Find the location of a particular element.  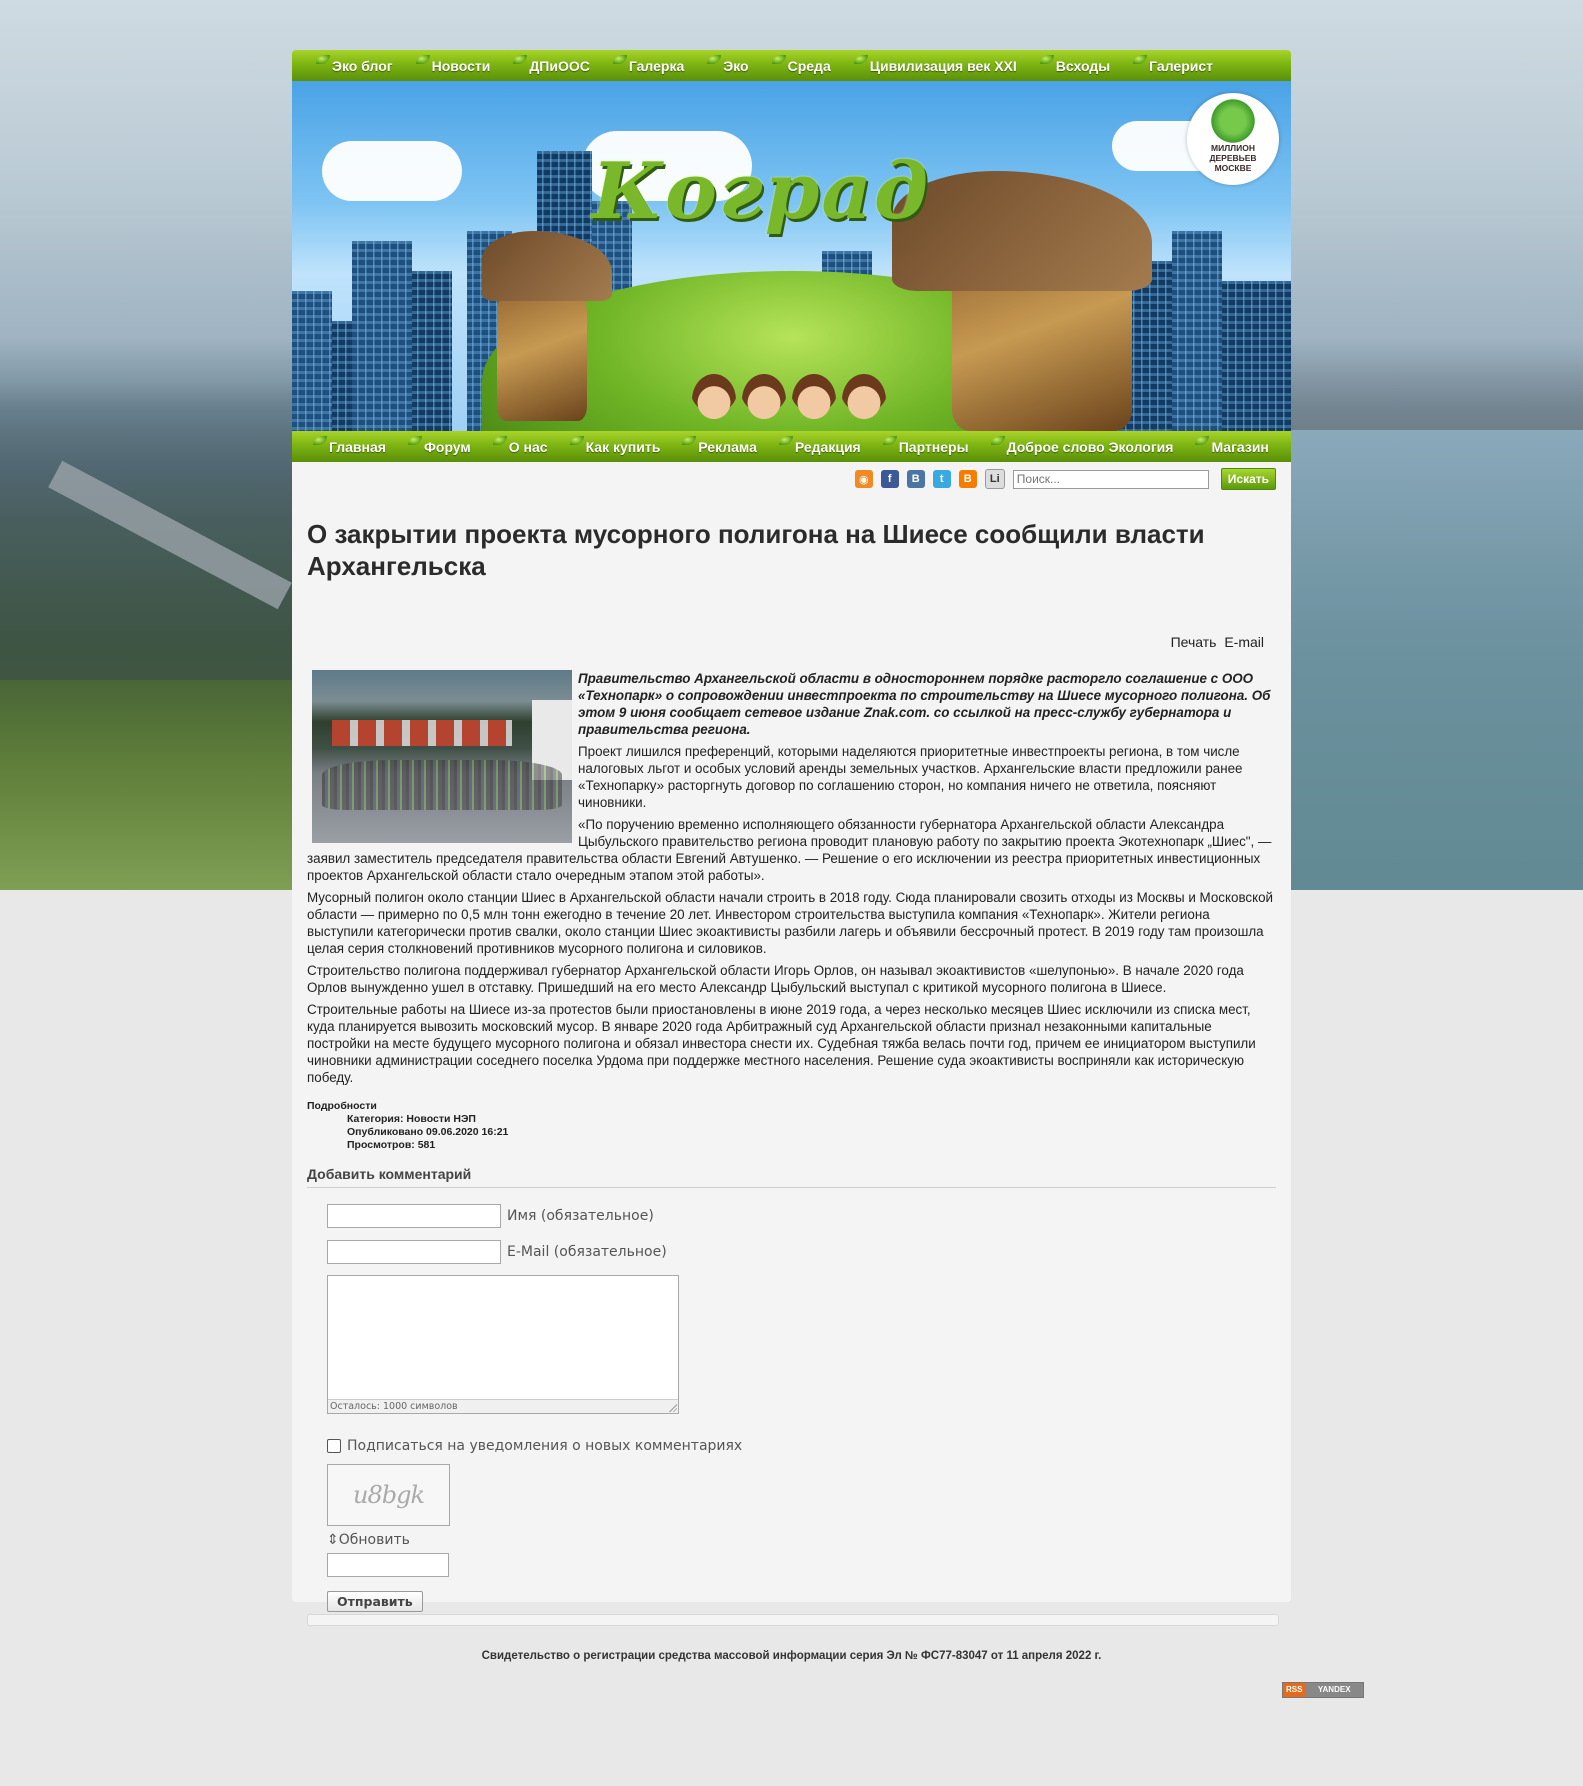

main-nav-item-forum: Форум is located at coordinates (439, 445).